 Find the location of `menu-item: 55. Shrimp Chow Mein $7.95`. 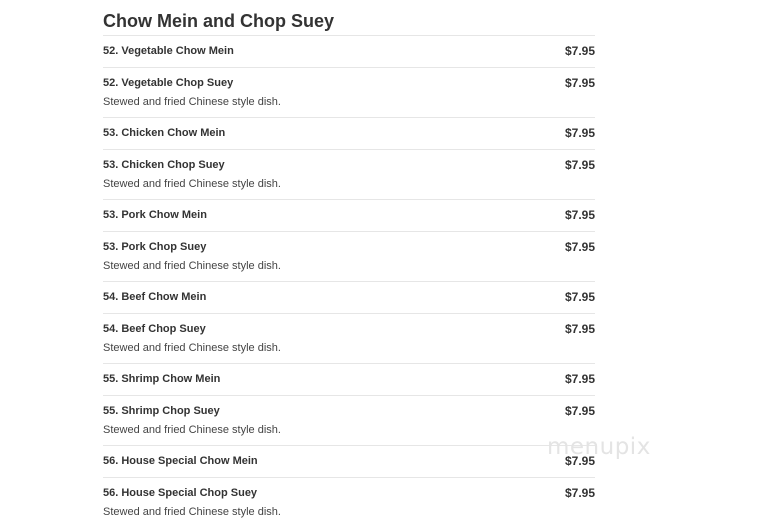

menu-item: 55. Shrimp Chow Mein $7.95 is located at coordinates (349, 380).